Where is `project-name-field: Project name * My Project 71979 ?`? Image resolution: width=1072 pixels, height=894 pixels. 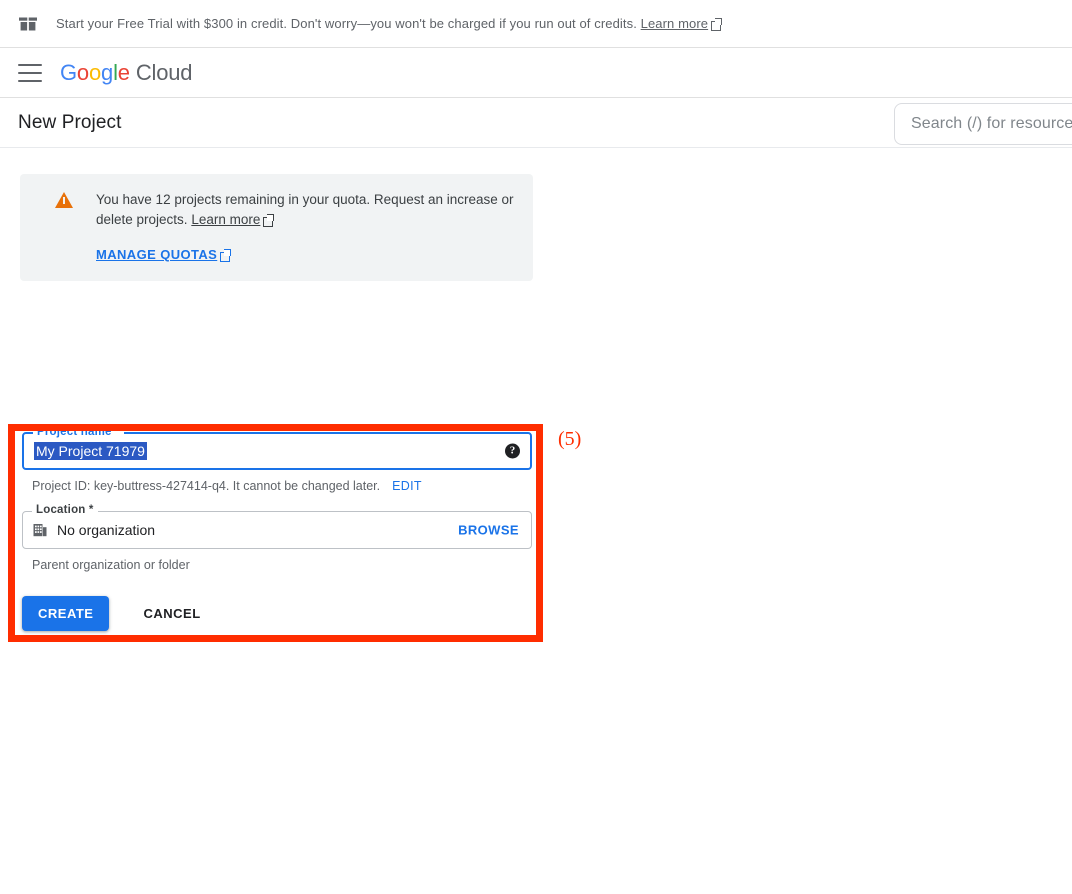 project-name-field: Project name * My Project 71979 ? is located at coordinates (277, 448).